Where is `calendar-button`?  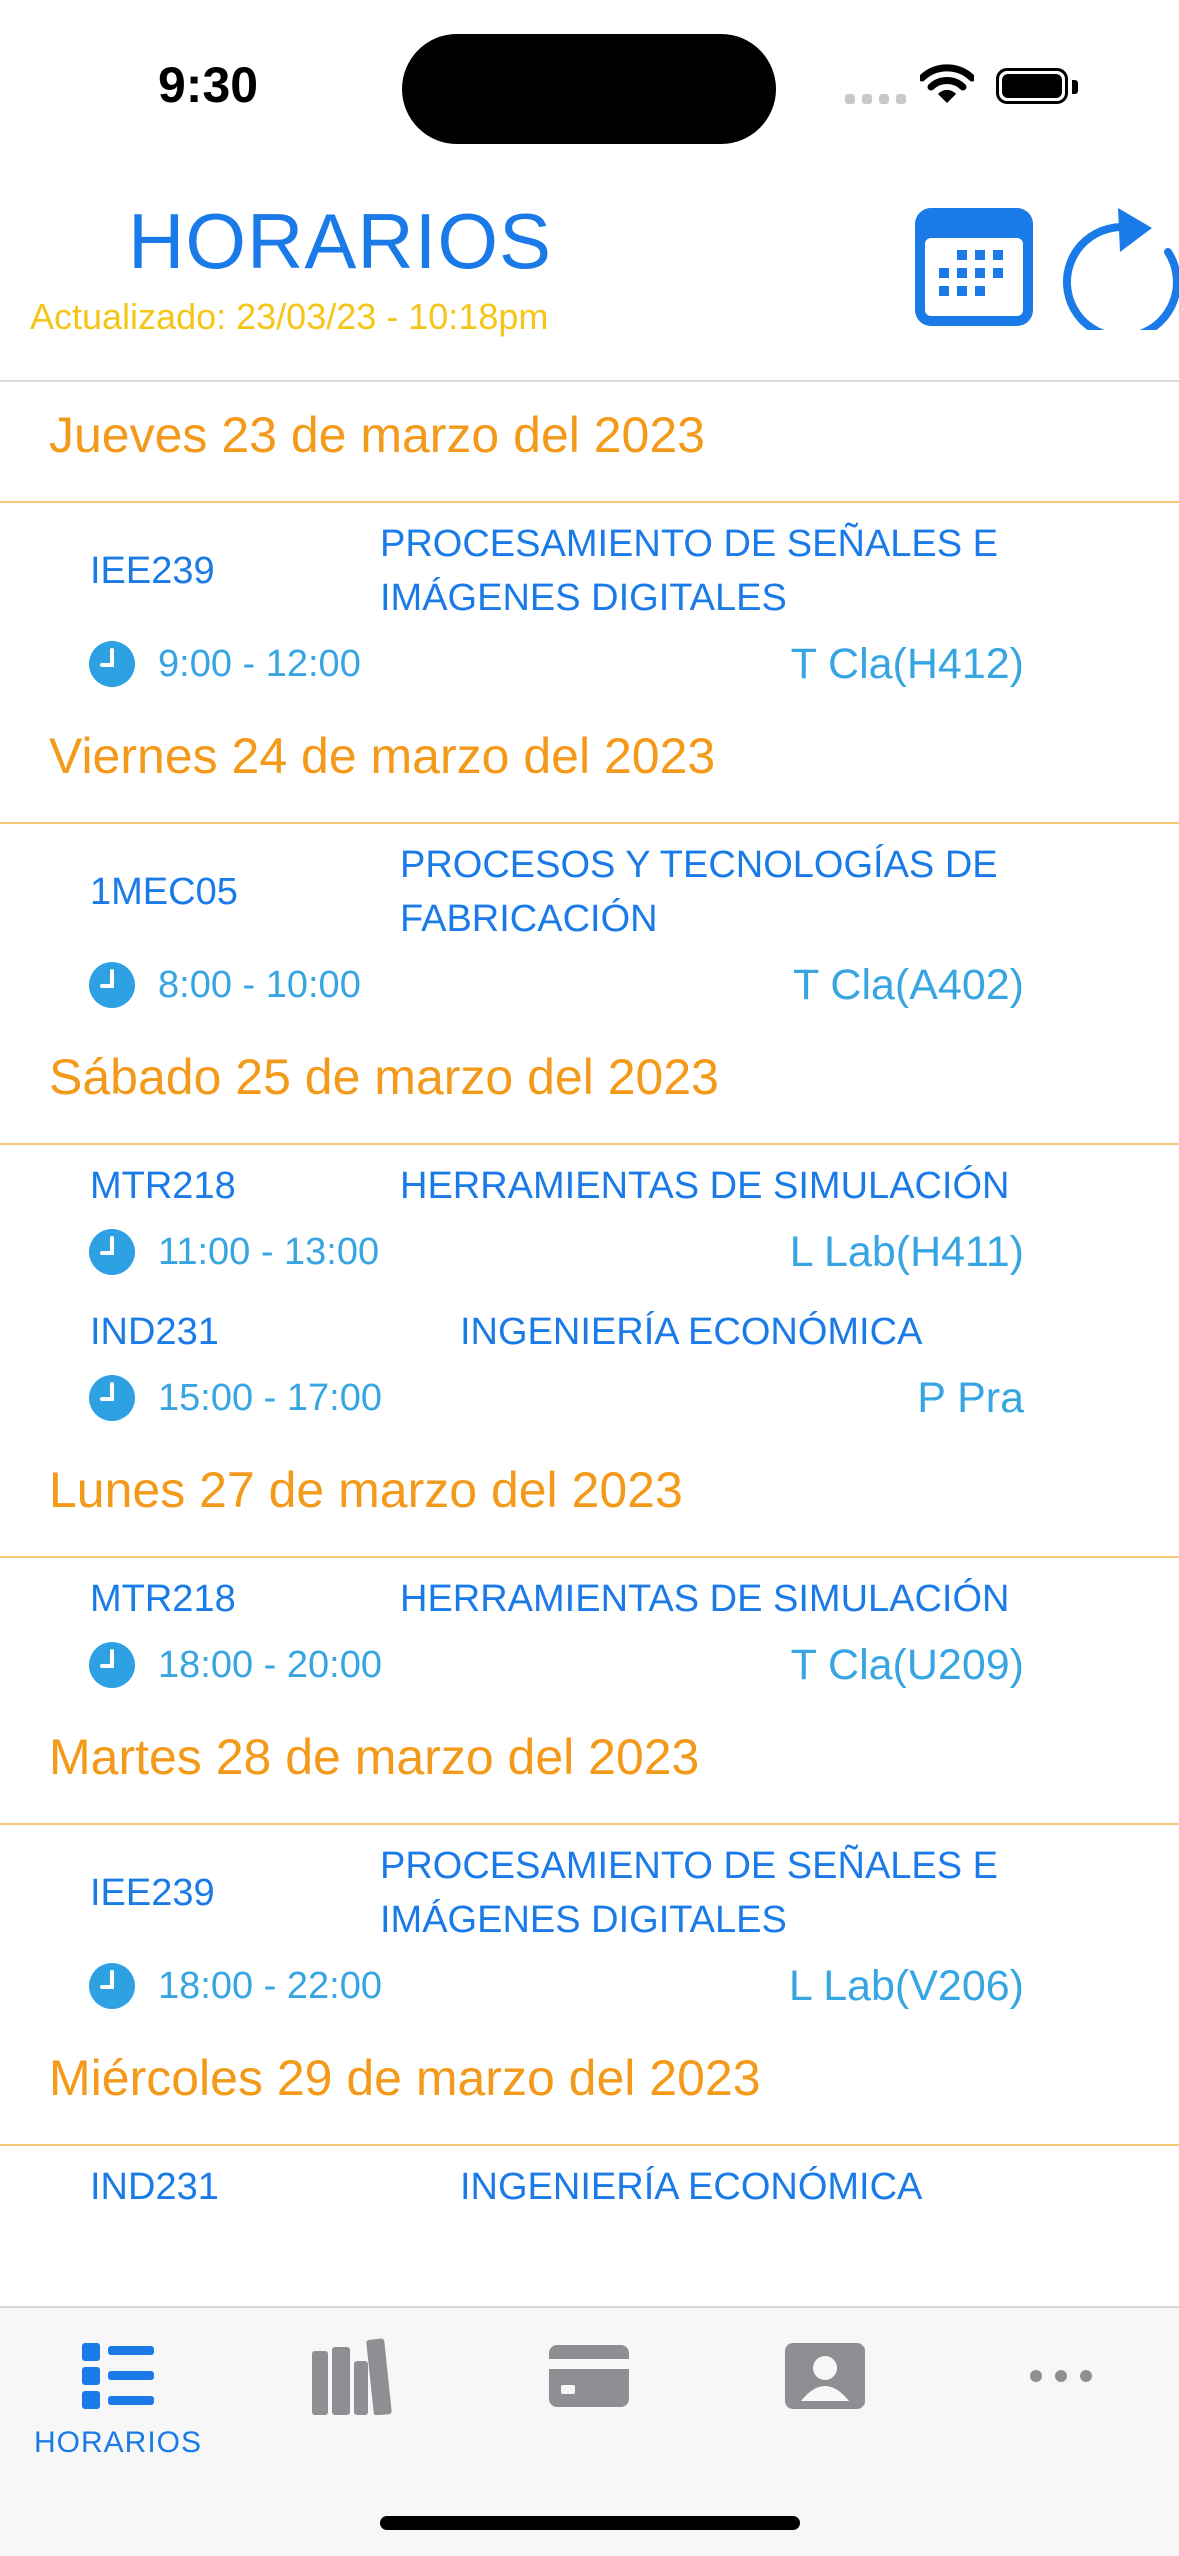
calendar-button is located at coordinates (974, 267).